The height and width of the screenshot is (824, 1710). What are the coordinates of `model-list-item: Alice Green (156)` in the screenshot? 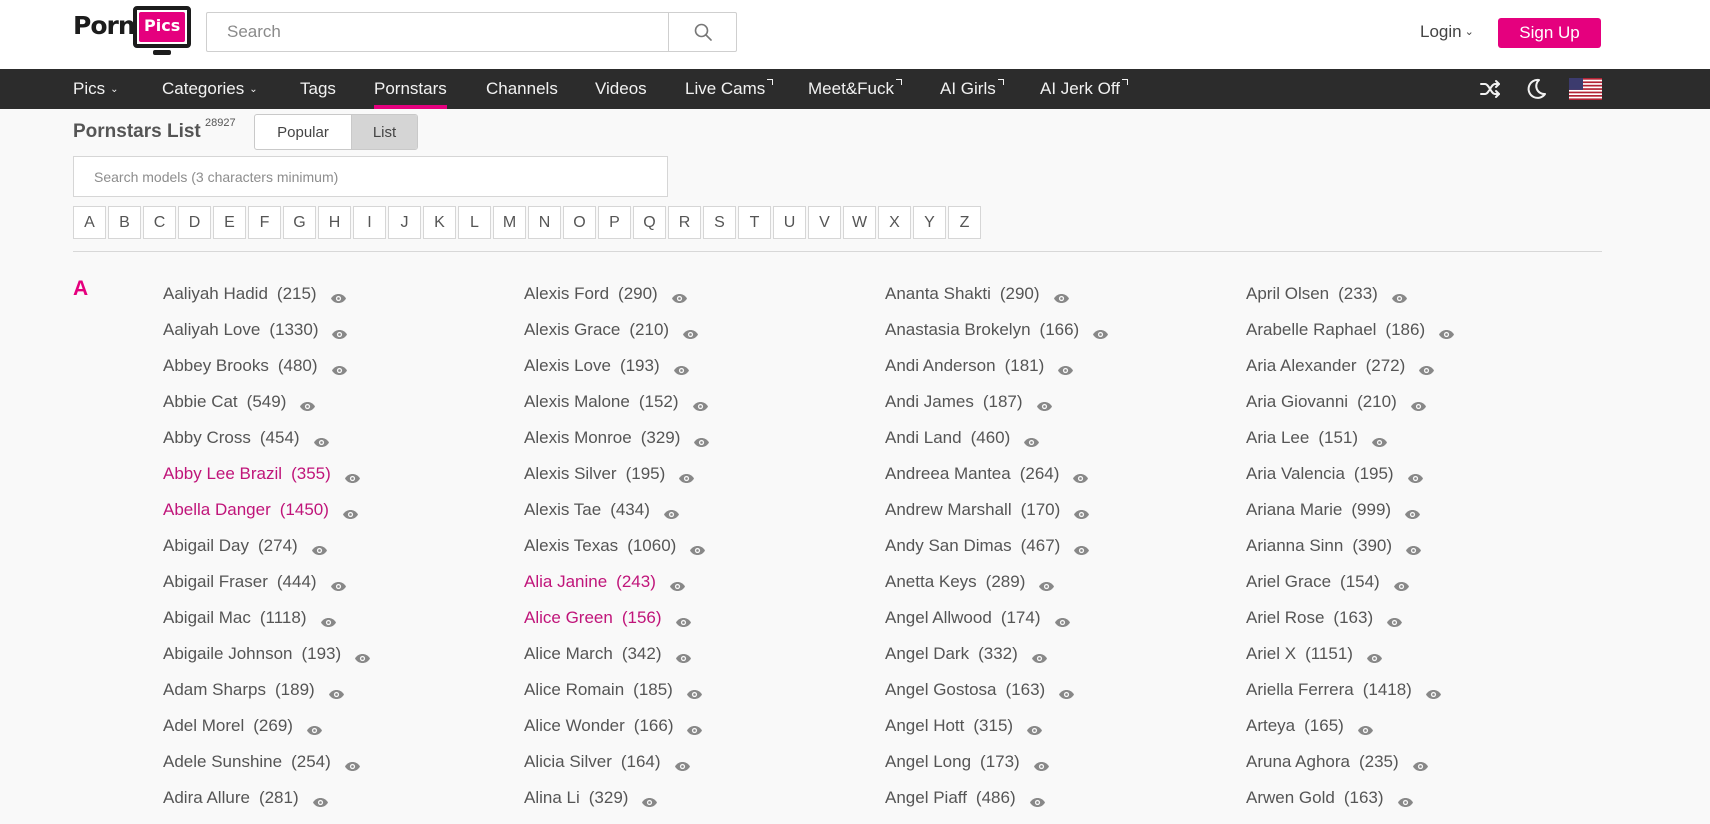 It's located at (617, 618).